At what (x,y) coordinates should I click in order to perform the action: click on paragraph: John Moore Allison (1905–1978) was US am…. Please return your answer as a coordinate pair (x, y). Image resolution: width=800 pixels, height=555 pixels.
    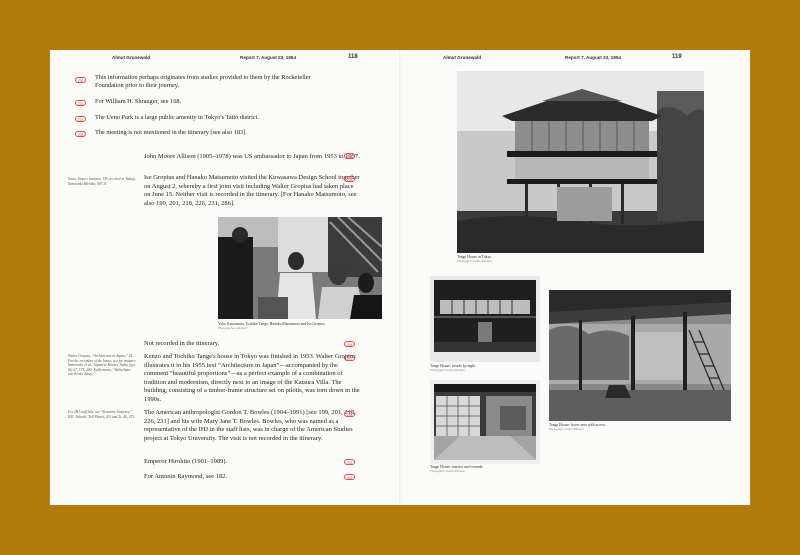
    Looking at the image, I should click on (252, 156).